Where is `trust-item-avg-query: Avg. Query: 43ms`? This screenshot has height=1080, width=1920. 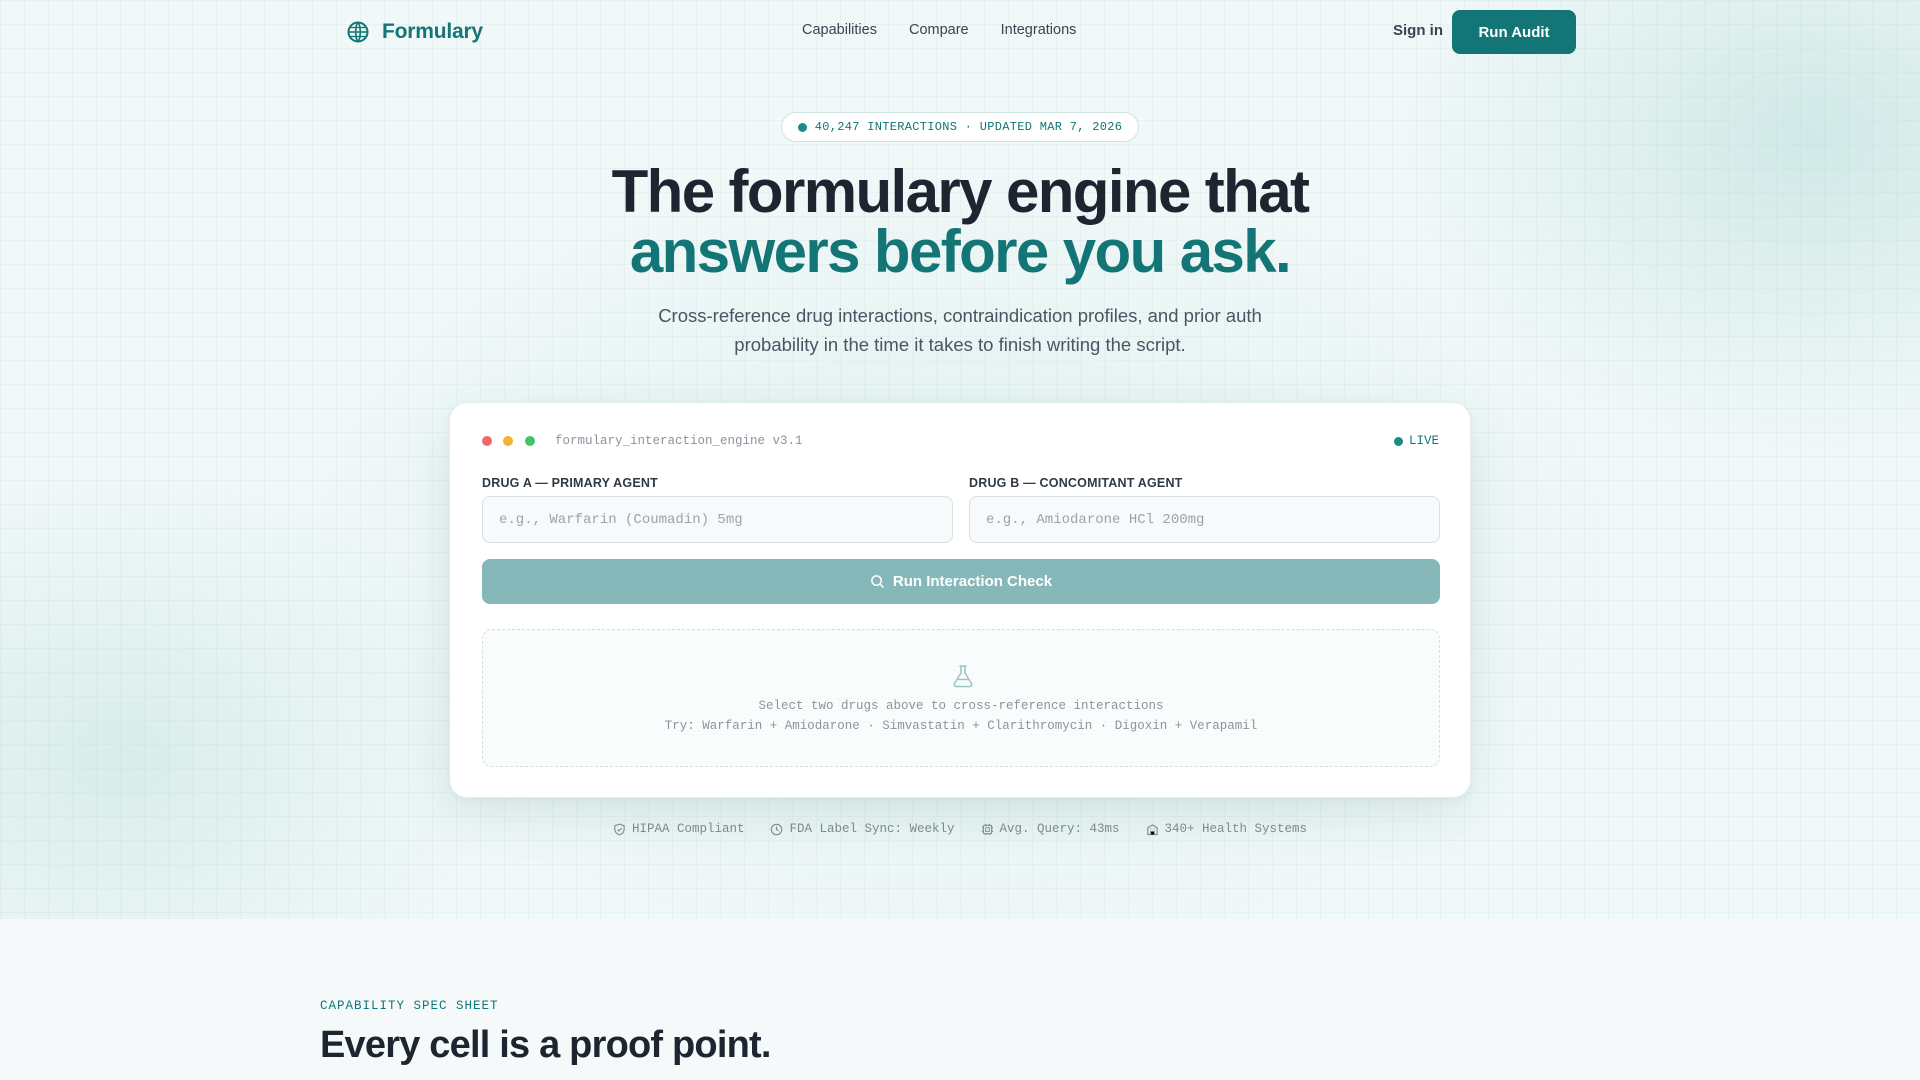 trust-item-avg-query: Avg. Query: 43ms is located at coordinates (1050, 829).